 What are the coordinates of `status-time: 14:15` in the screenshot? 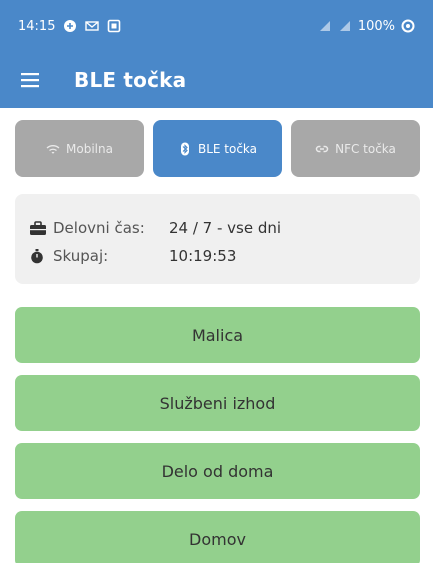 It's located at (37, 26).